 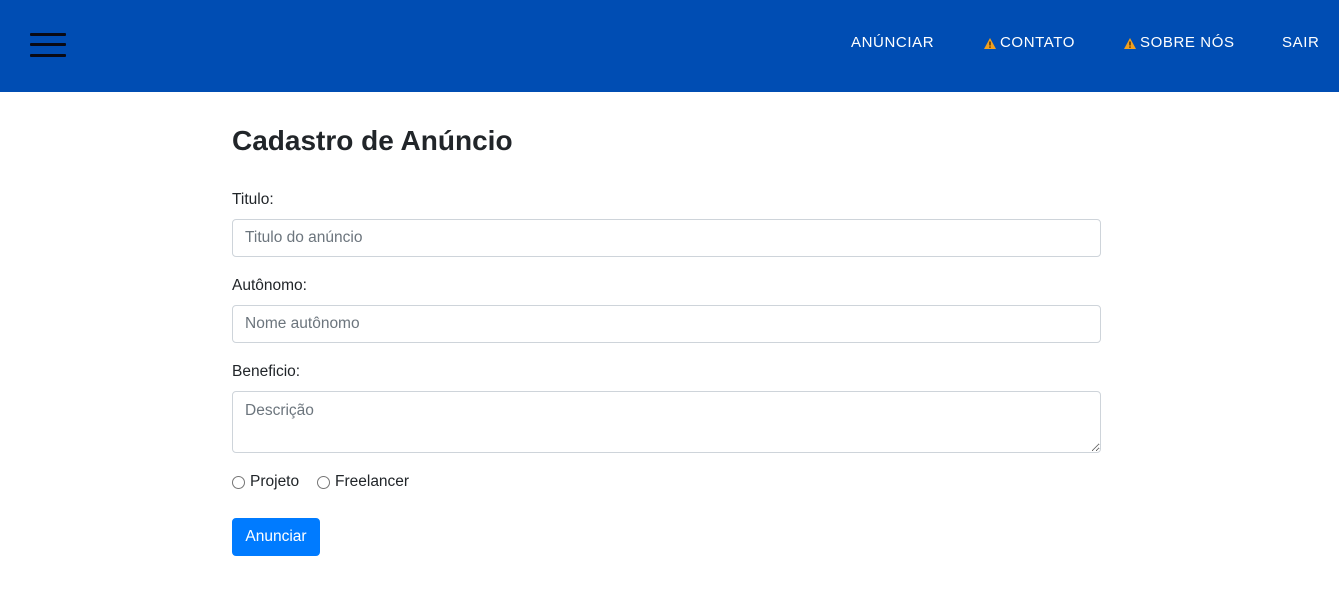 I want to click on nav-link-sobre-nos-label: SOBRE NÓS, so click(x=1187, y=42).